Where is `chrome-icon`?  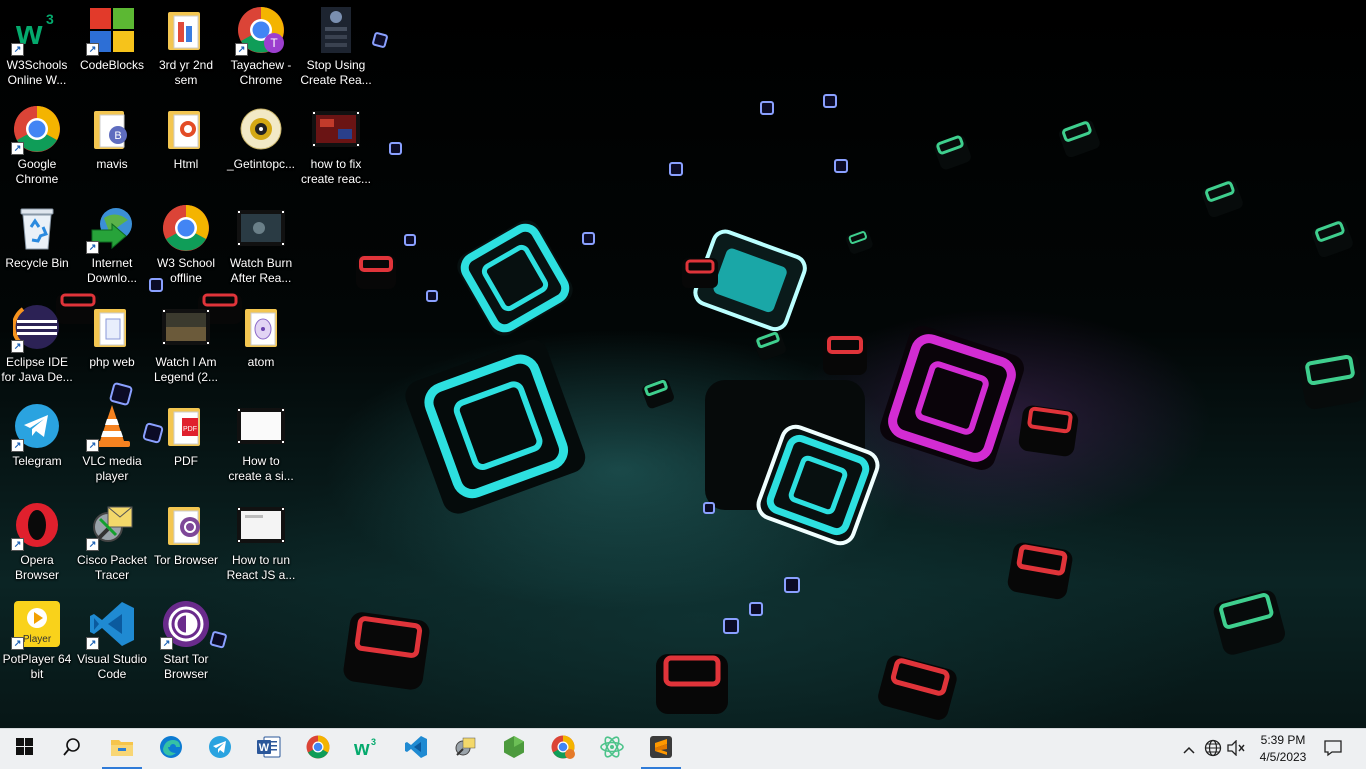
chrome-icon is located at coordinates (318, 749).